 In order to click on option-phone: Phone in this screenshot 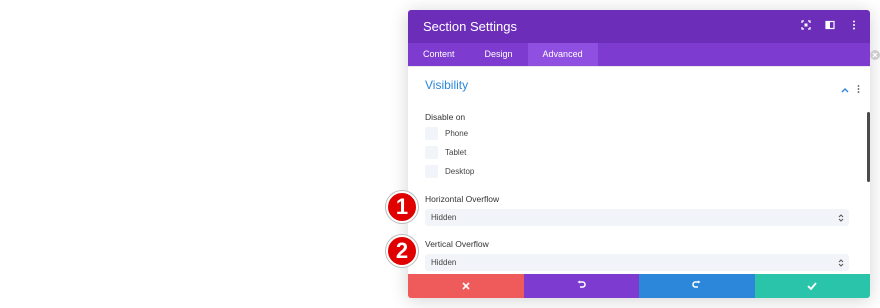, I will do `click(446, 133)`.